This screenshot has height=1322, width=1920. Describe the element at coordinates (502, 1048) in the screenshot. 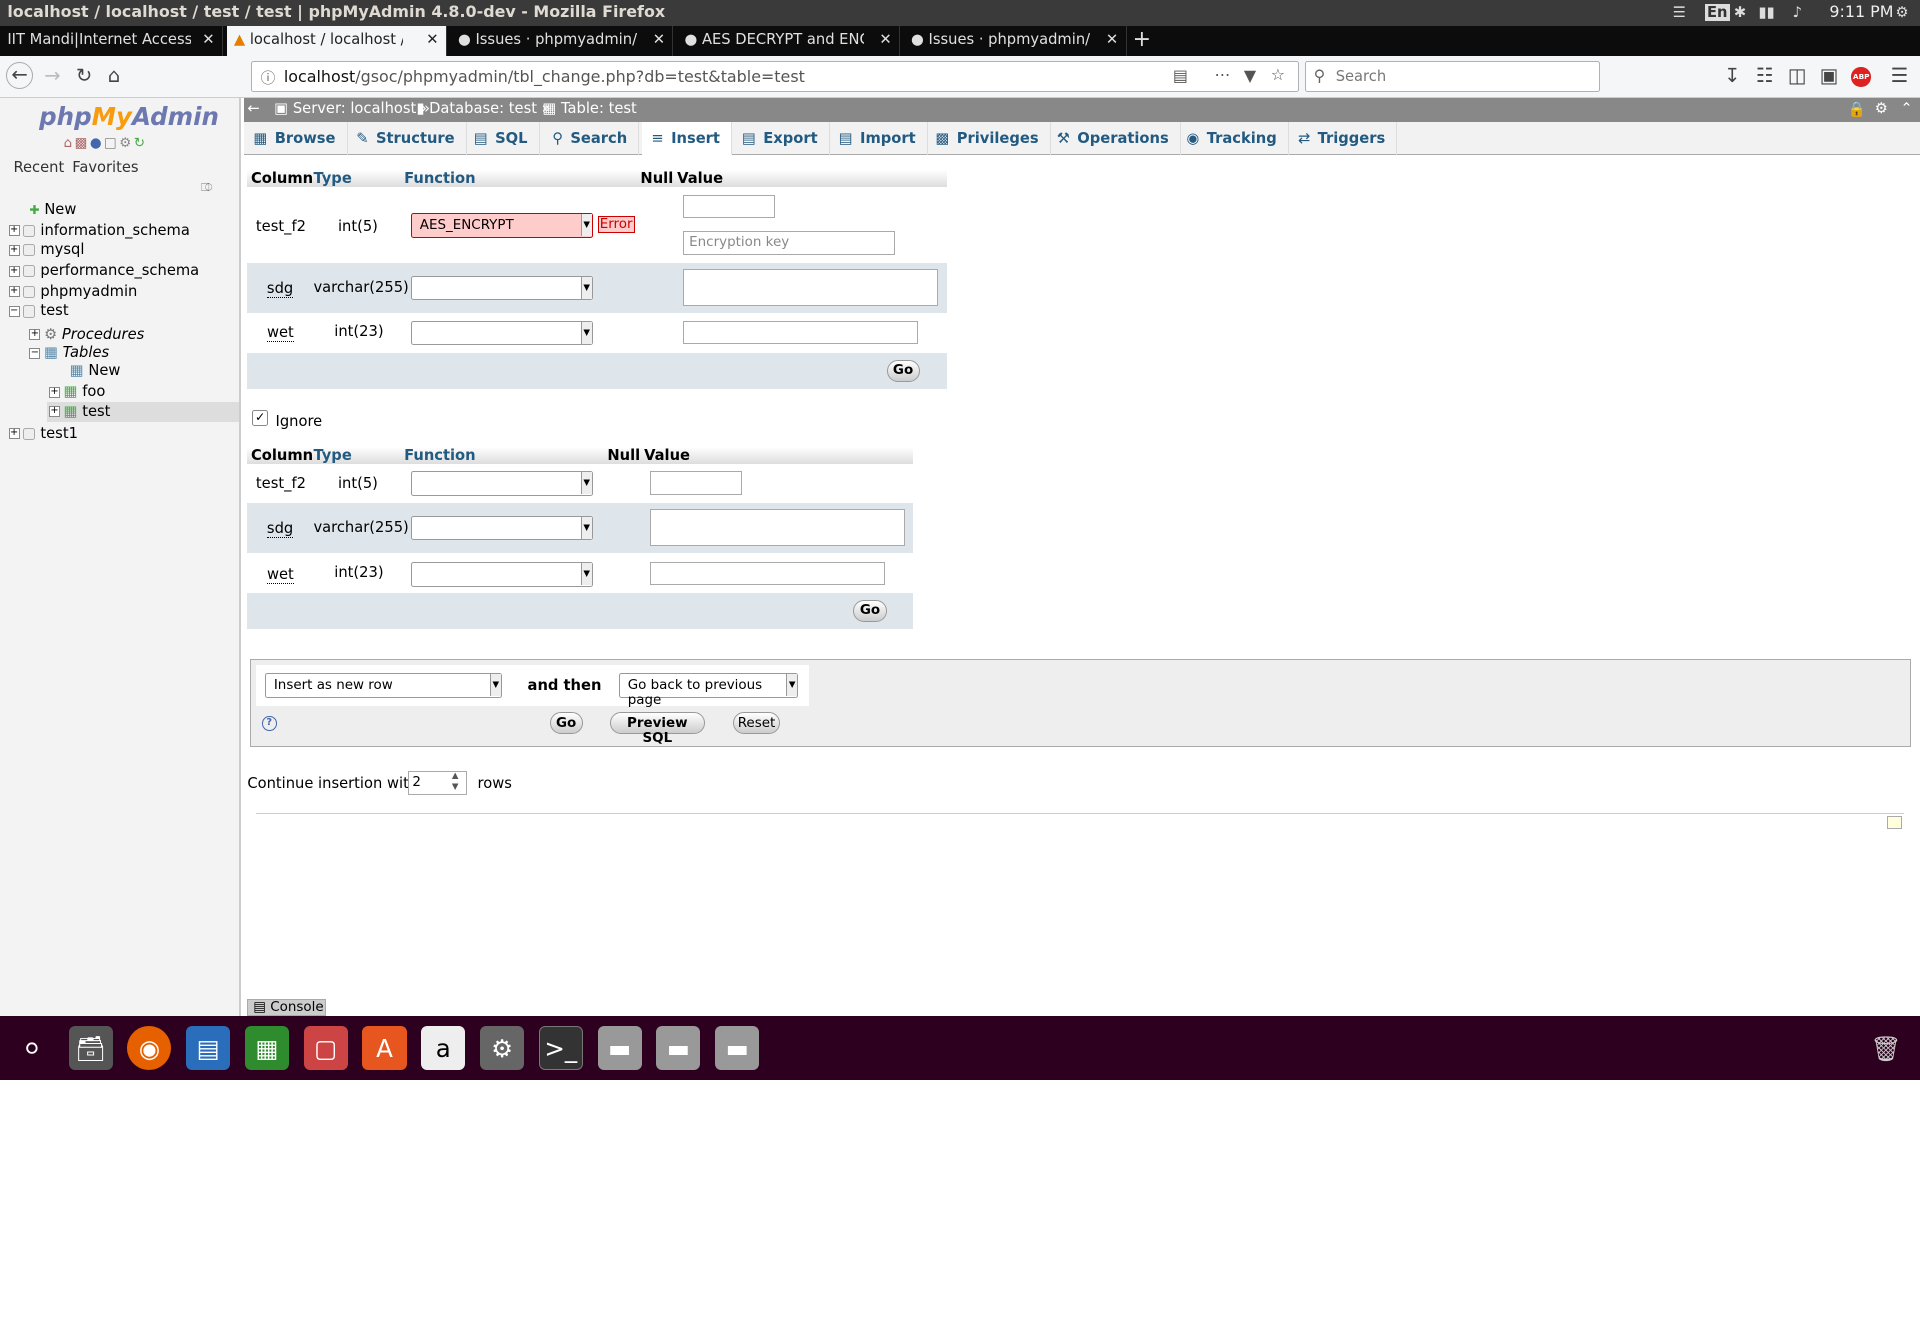

I see `system-tools-icon: ⚙` at that location.